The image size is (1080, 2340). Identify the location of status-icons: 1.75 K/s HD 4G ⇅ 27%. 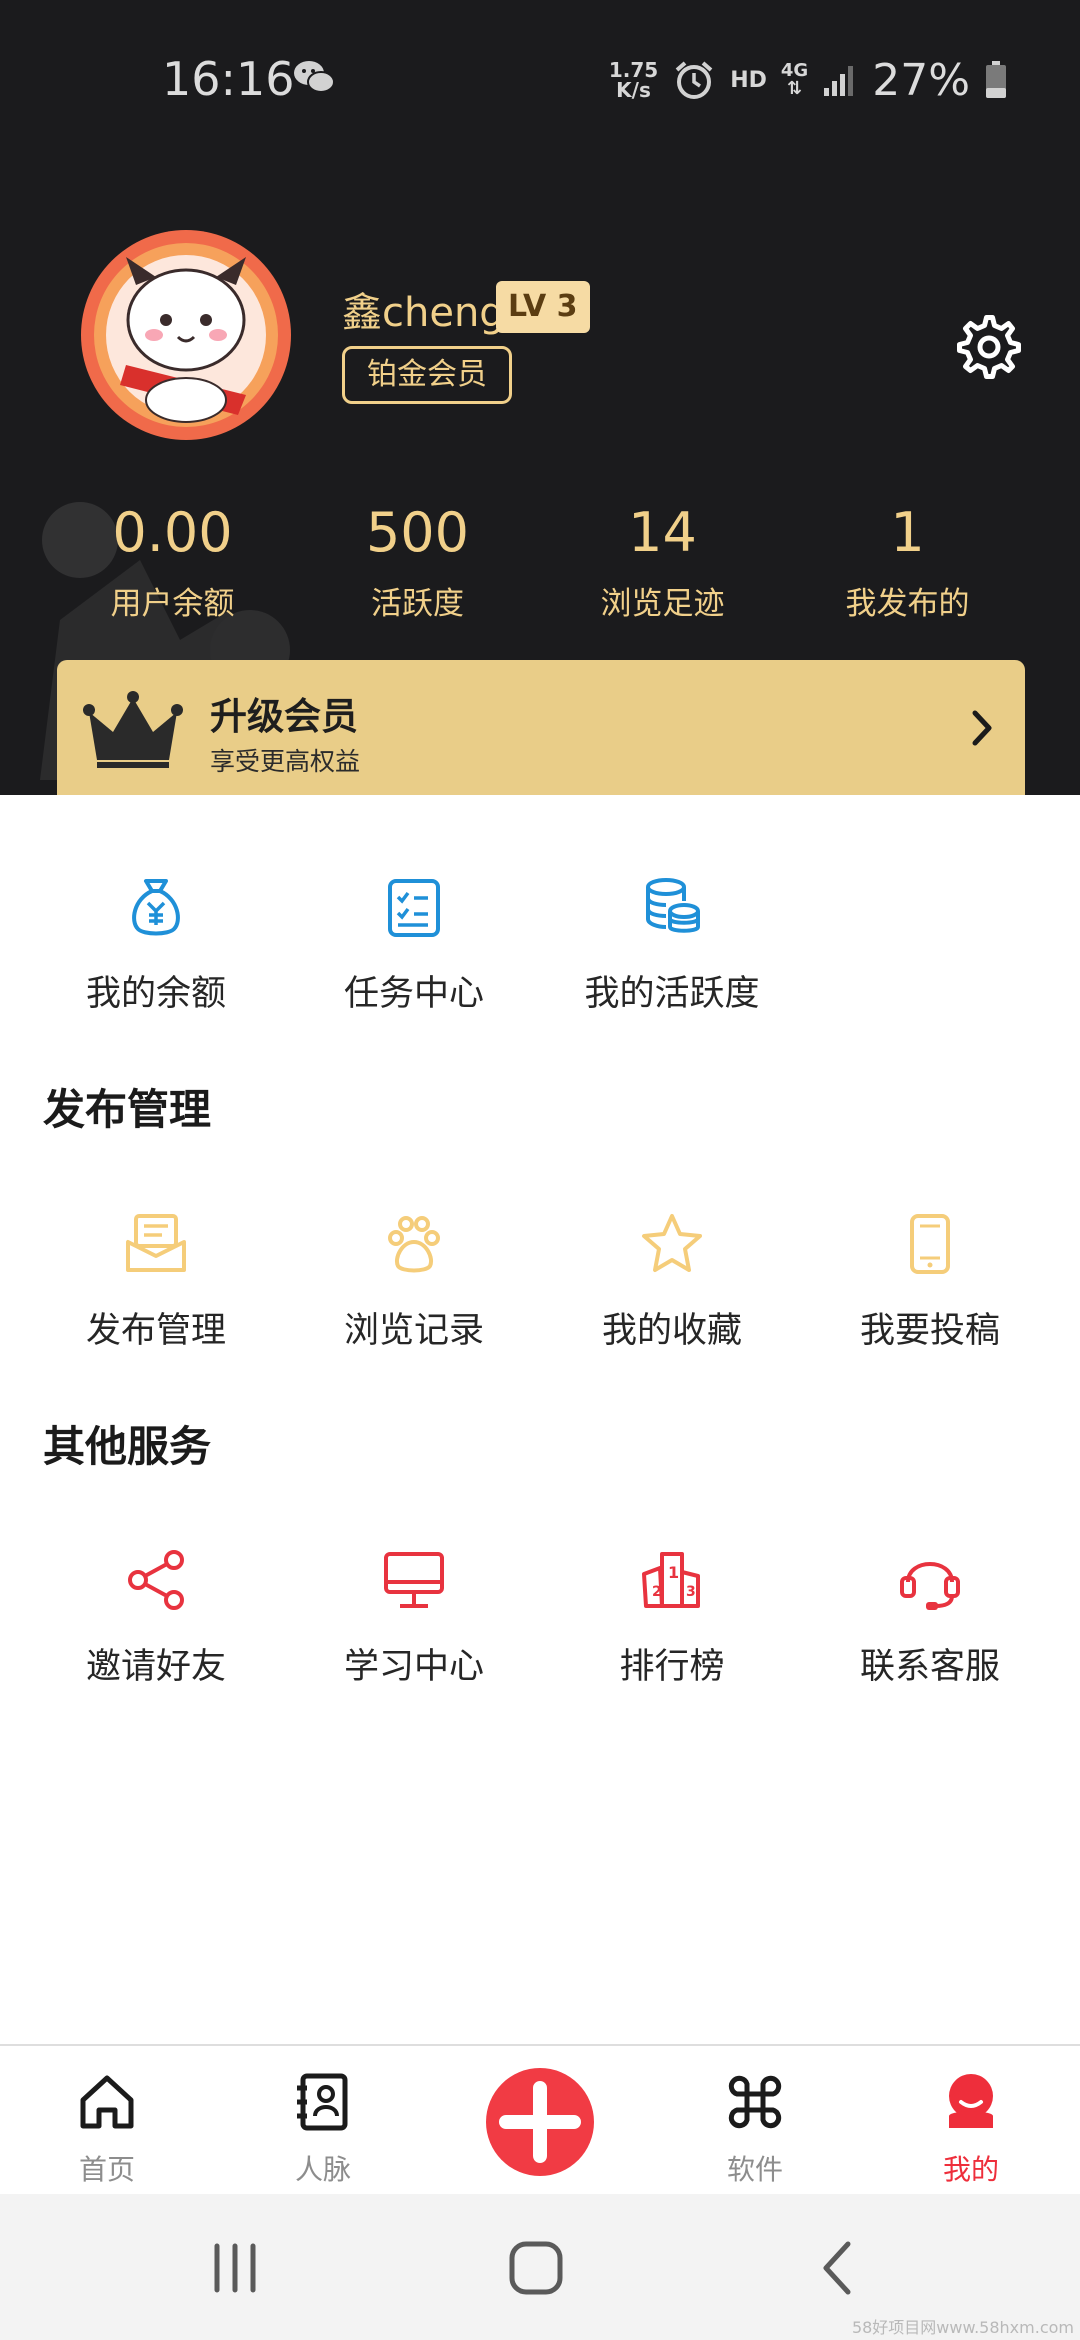
(808, 80).